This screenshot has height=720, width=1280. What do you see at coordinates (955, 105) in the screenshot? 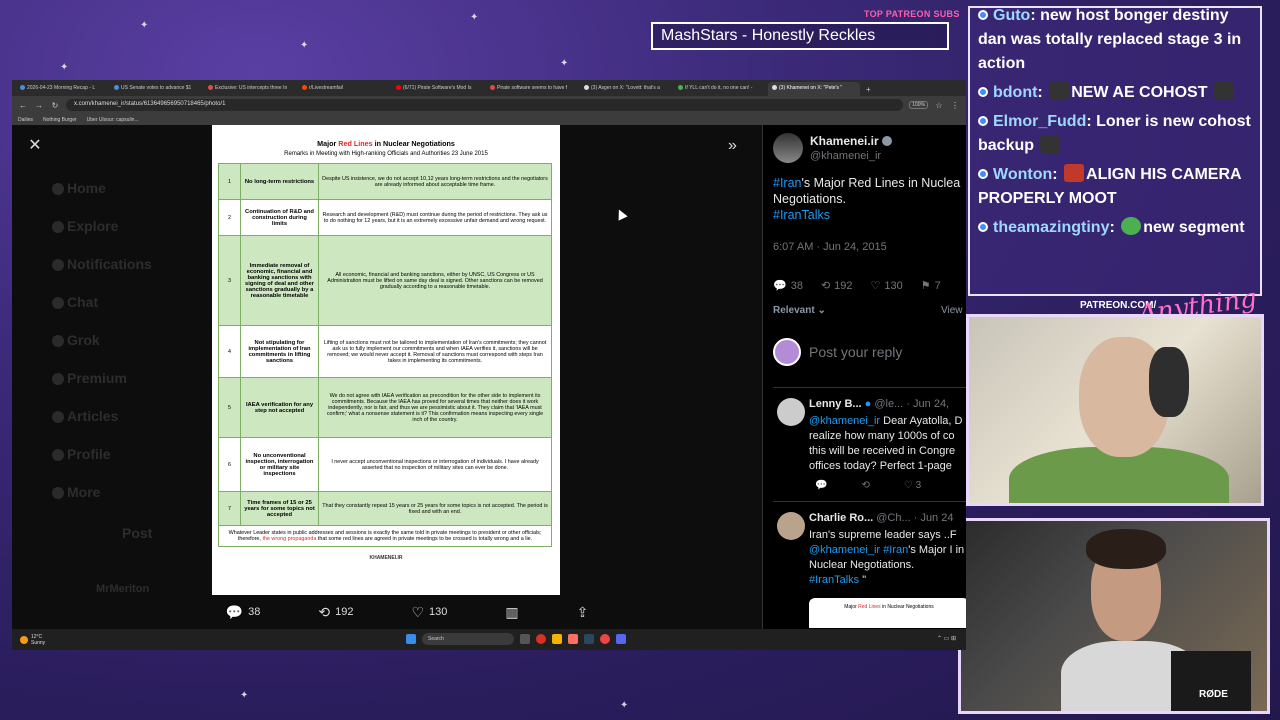
I see `extensions-icon: ⋮` at bounding box center [955, 105].